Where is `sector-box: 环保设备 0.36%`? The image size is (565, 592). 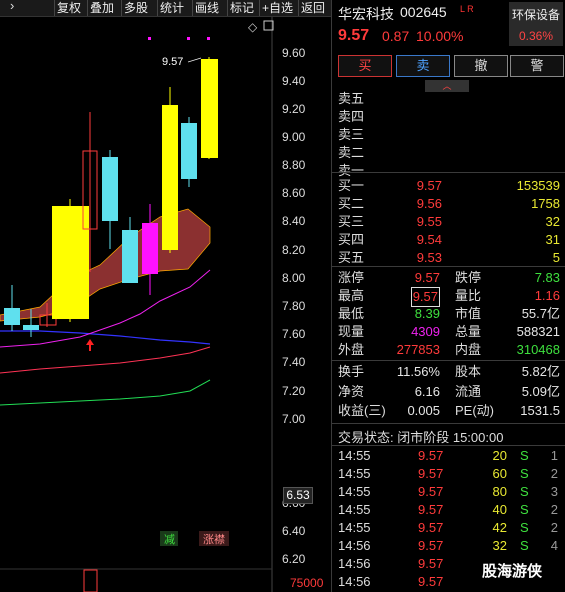
sector-box: 环保设备 0.36% is located at coordinates (536, 24).